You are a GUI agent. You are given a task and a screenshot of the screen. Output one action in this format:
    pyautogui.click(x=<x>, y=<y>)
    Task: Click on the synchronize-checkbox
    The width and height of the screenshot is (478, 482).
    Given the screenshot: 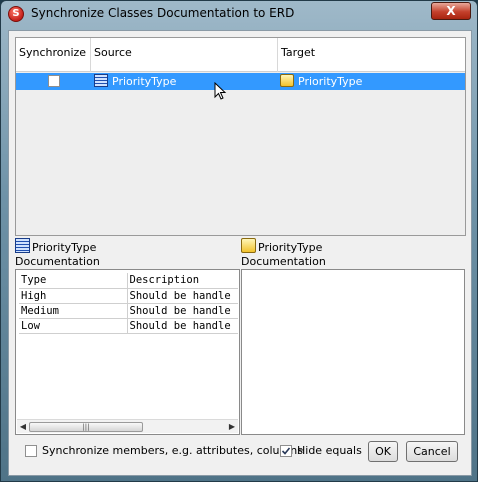 What is the action you would take?
    pyautogui.click(x=54, y=81)
    